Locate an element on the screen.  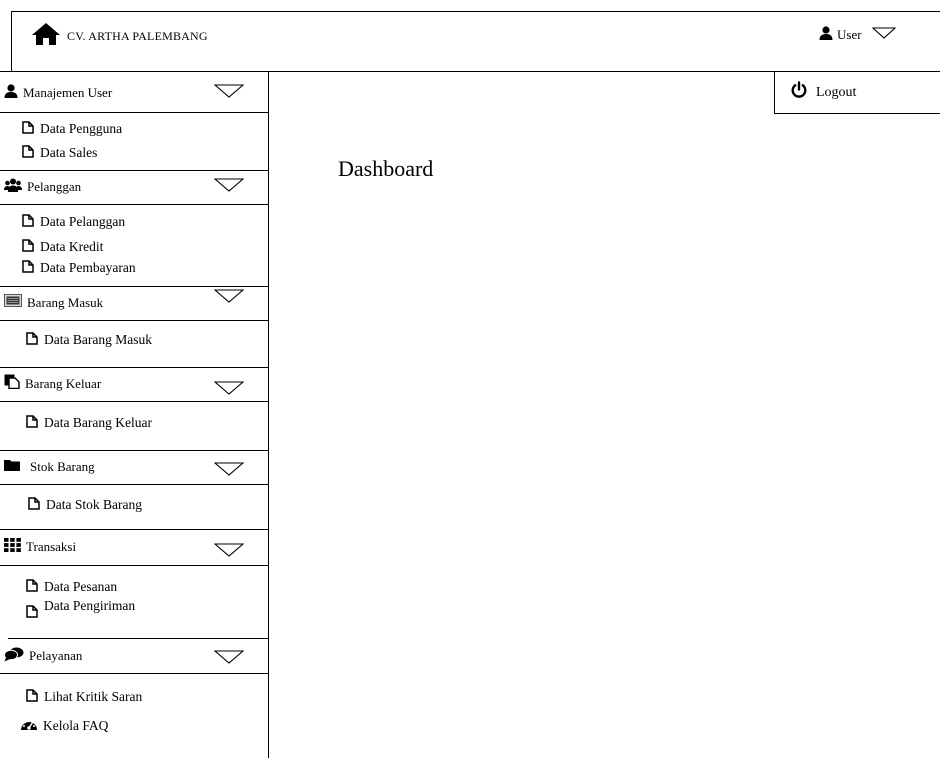
logout-label: Logout is located at coordinates (836, 92).